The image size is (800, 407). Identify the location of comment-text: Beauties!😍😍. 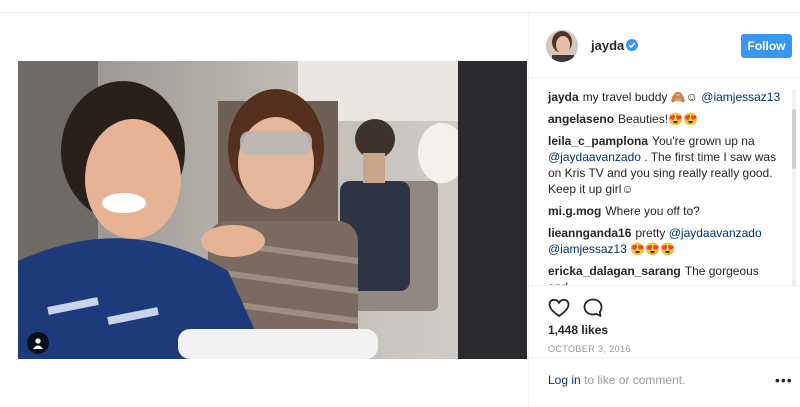
(658, 119).